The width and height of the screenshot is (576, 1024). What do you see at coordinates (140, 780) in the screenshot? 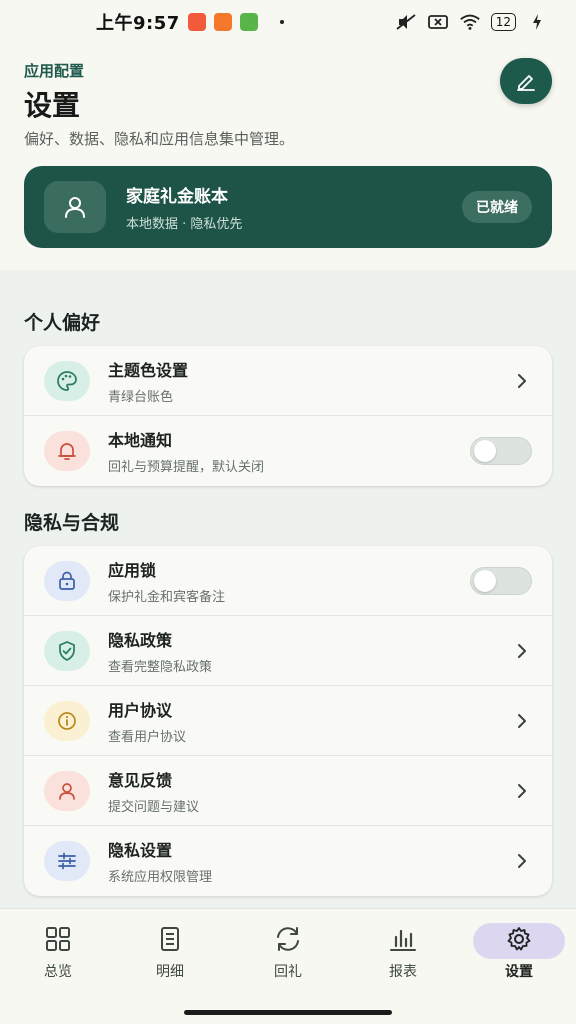
I see `row-title: 意见反馈` at bounding box center [140, 780].